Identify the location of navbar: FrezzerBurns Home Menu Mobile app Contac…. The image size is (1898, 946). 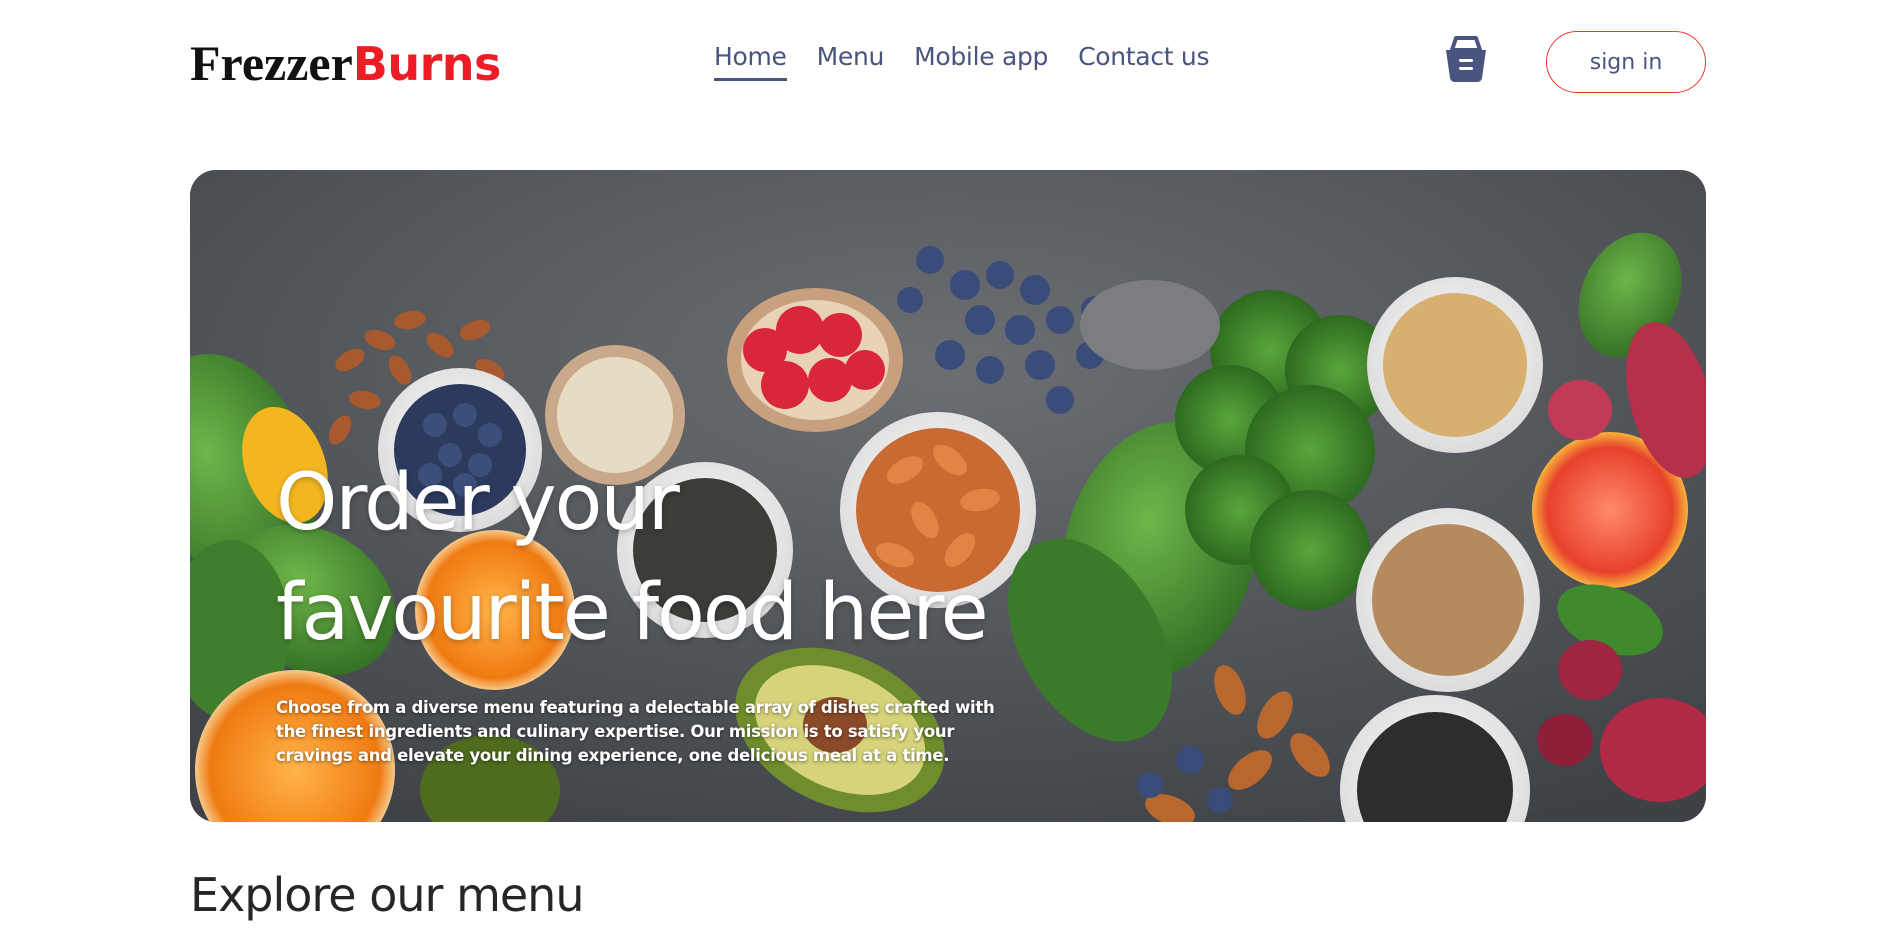
(949, 62).